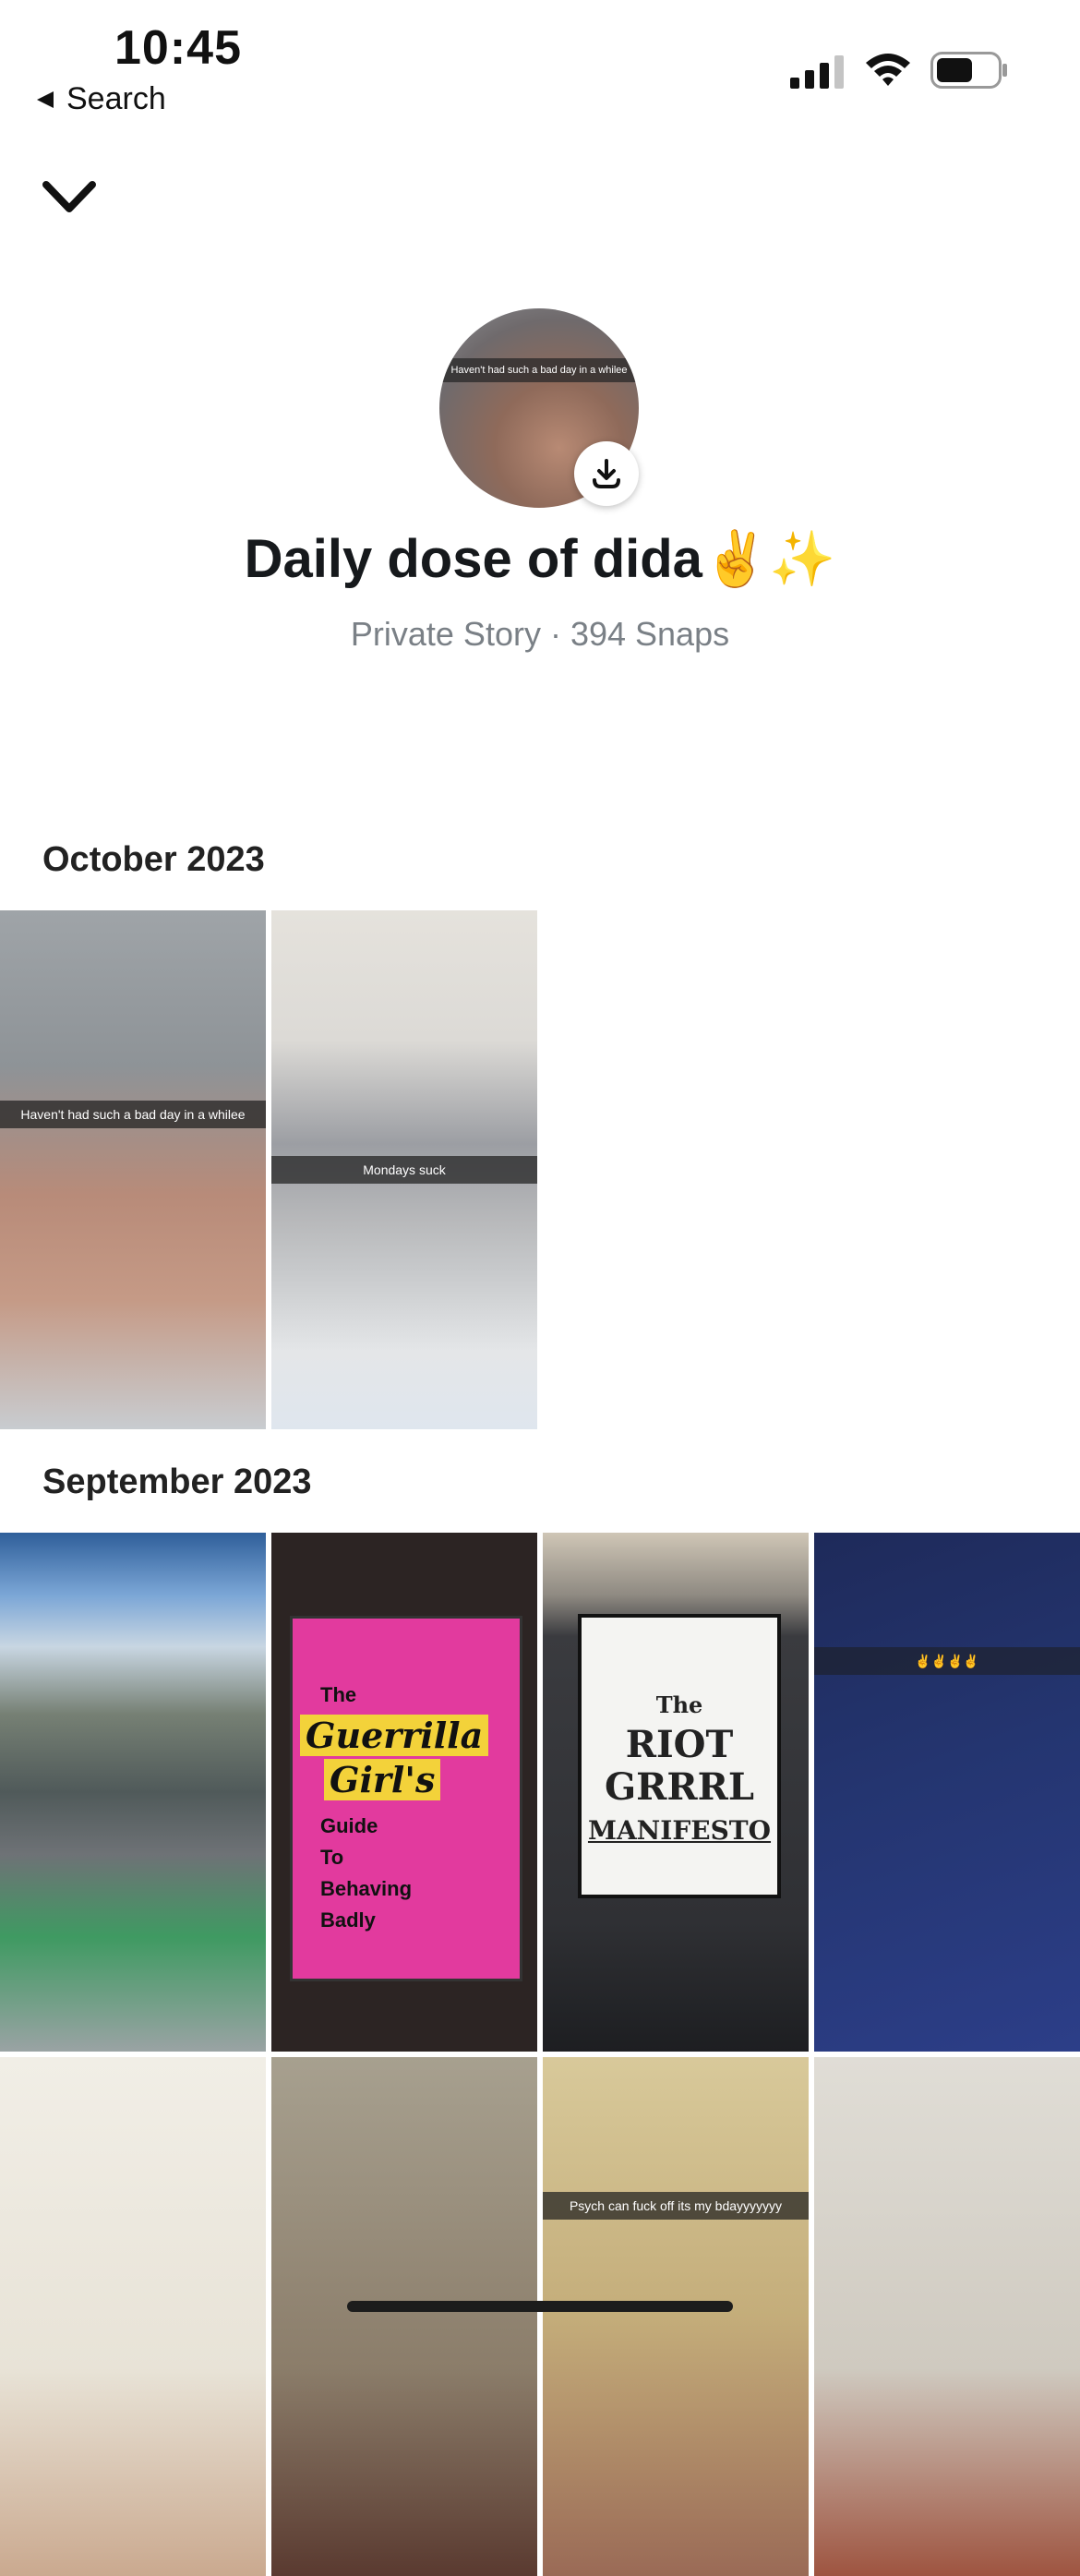 The height and width of the screenshot is (2576, 1080). Describe the element at coordinates (133, 1114) in the screenshot. I see `snap-caption: Haven't had such a bad day in a whilee` at that location.